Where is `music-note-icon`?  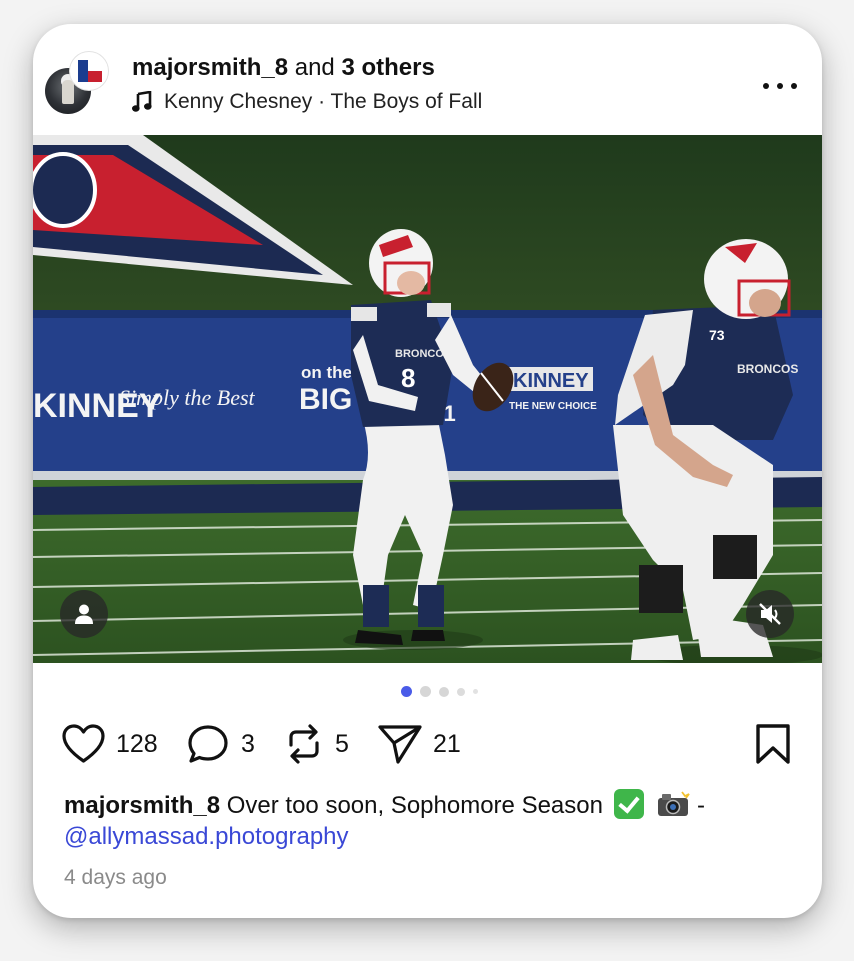
music-note-icon is located at coordinates (142, 101).